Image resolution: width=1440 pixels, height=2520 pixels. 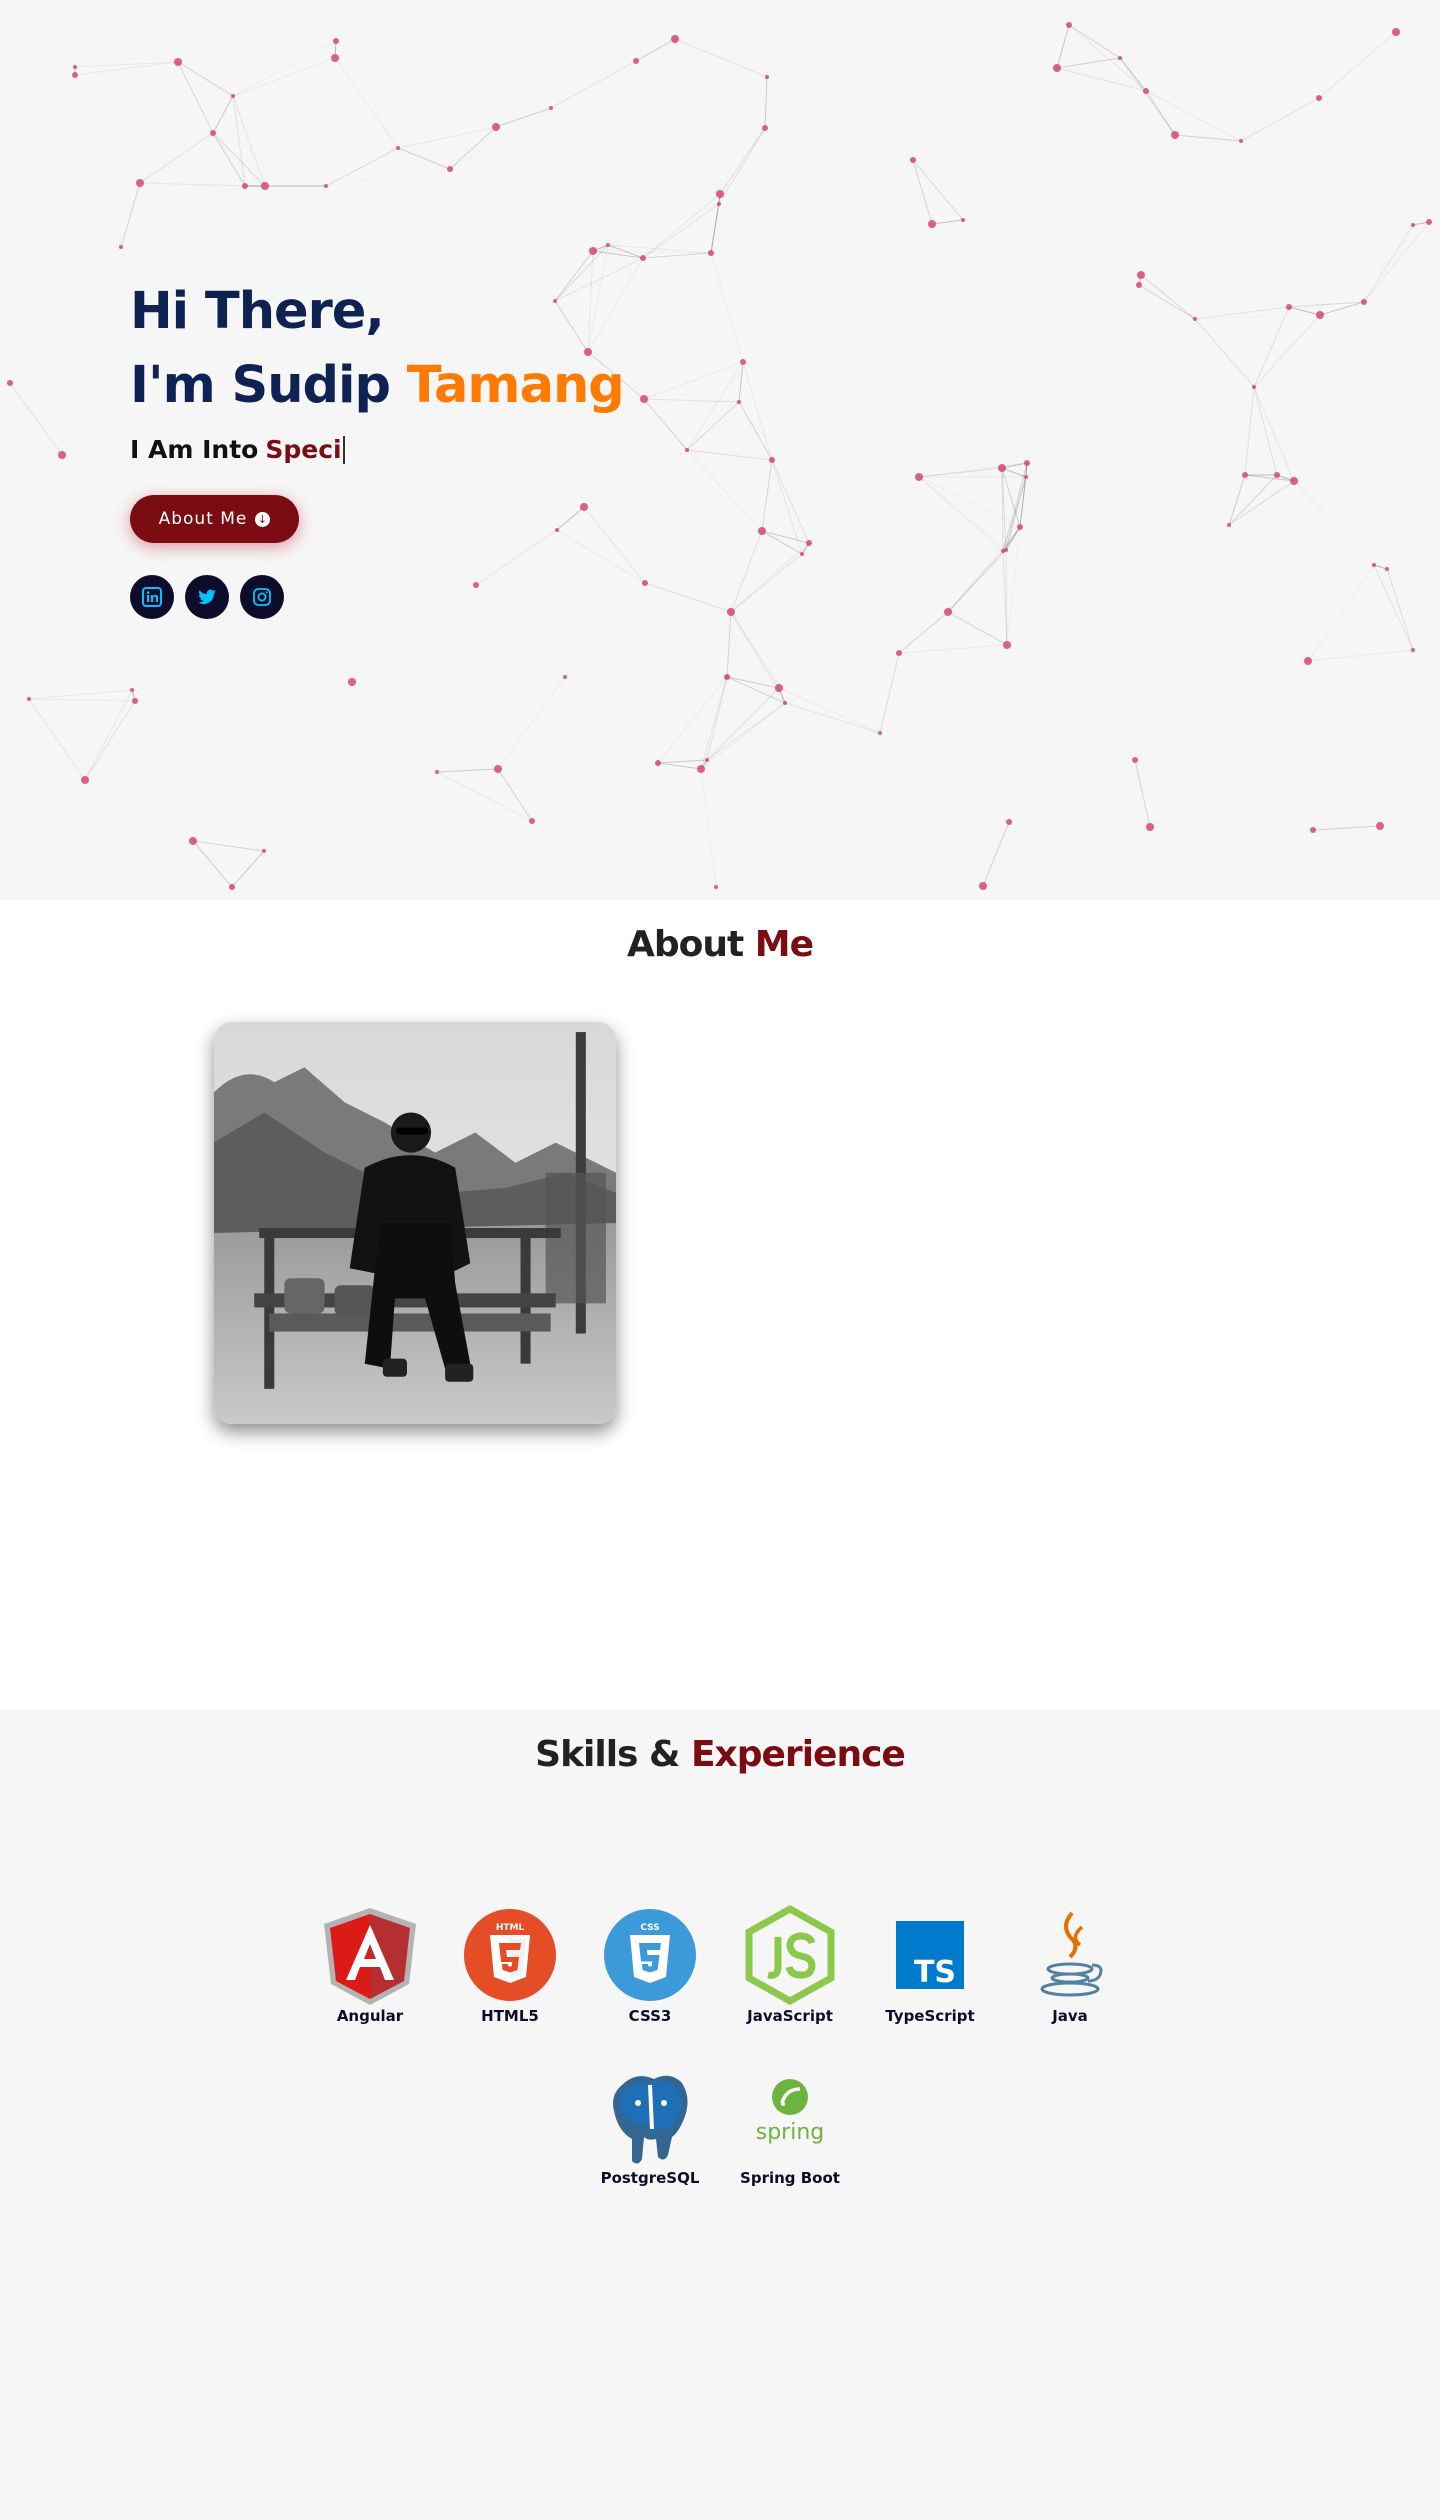 What do you see at coordinates (930, 2016) in the screenshot?
I see `skill-label: TypeScript` at bounding box center [930, 2016].